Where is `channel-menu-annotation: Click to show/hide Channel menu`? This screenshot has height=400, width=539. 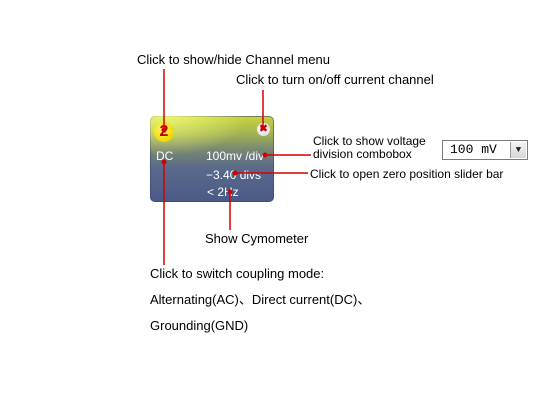
channel-menu-annotation: Click to show/hide Channel menu is located at coordinates (233, 59).